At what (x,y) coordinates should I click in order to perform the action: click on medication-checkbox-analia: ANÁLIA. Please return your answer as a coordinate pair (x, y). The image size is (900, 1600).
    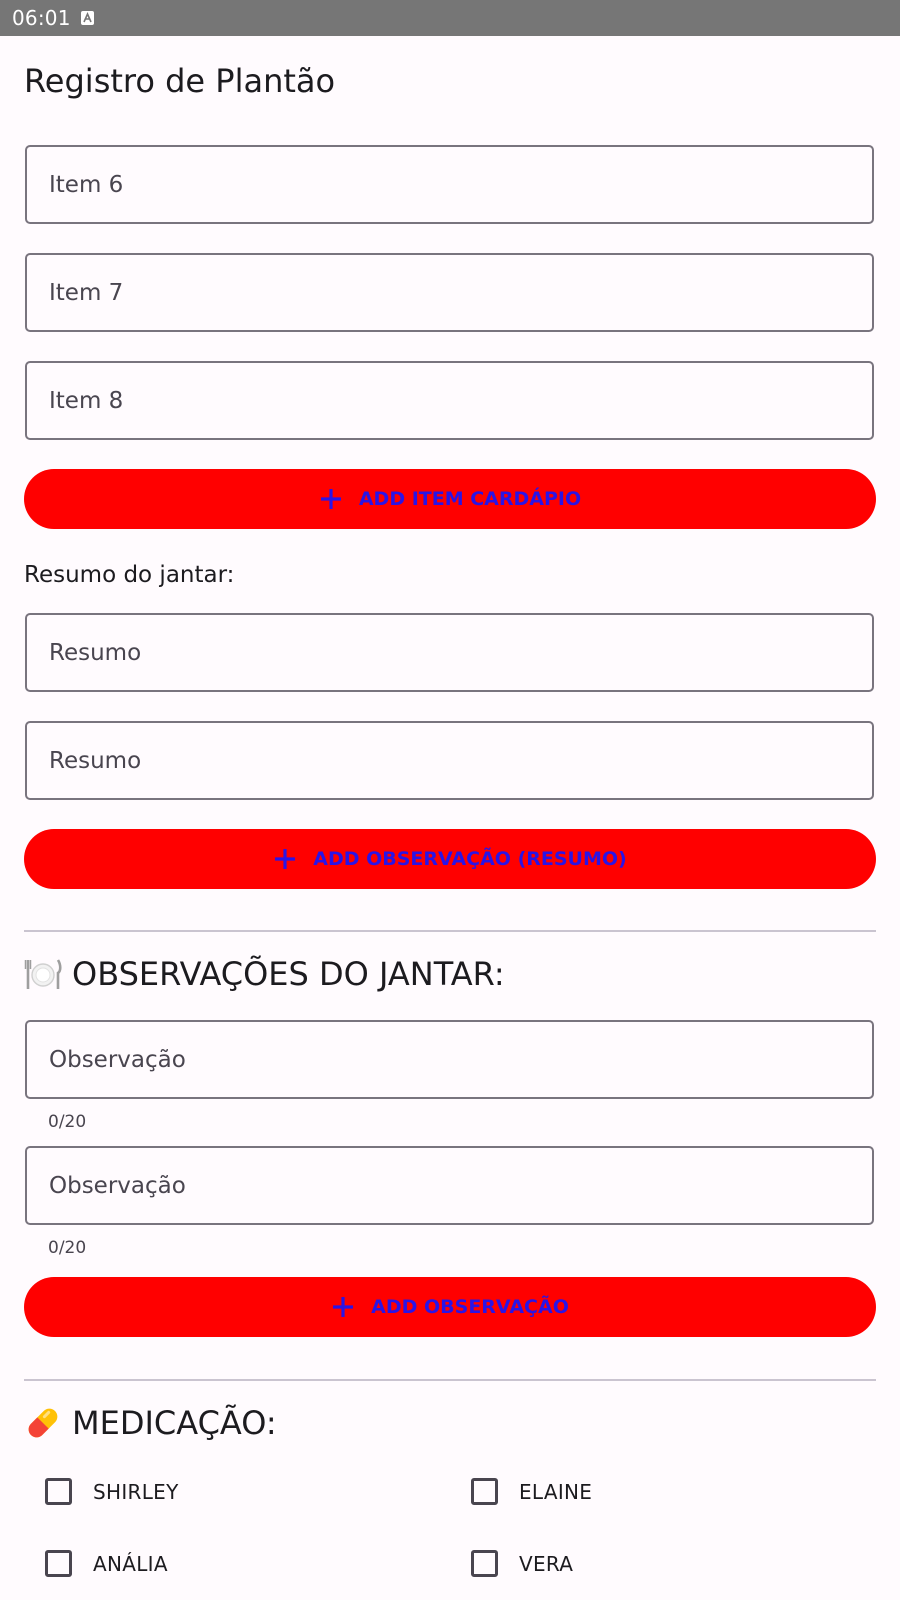
    Looking at the image, I should click on (106, 1563).